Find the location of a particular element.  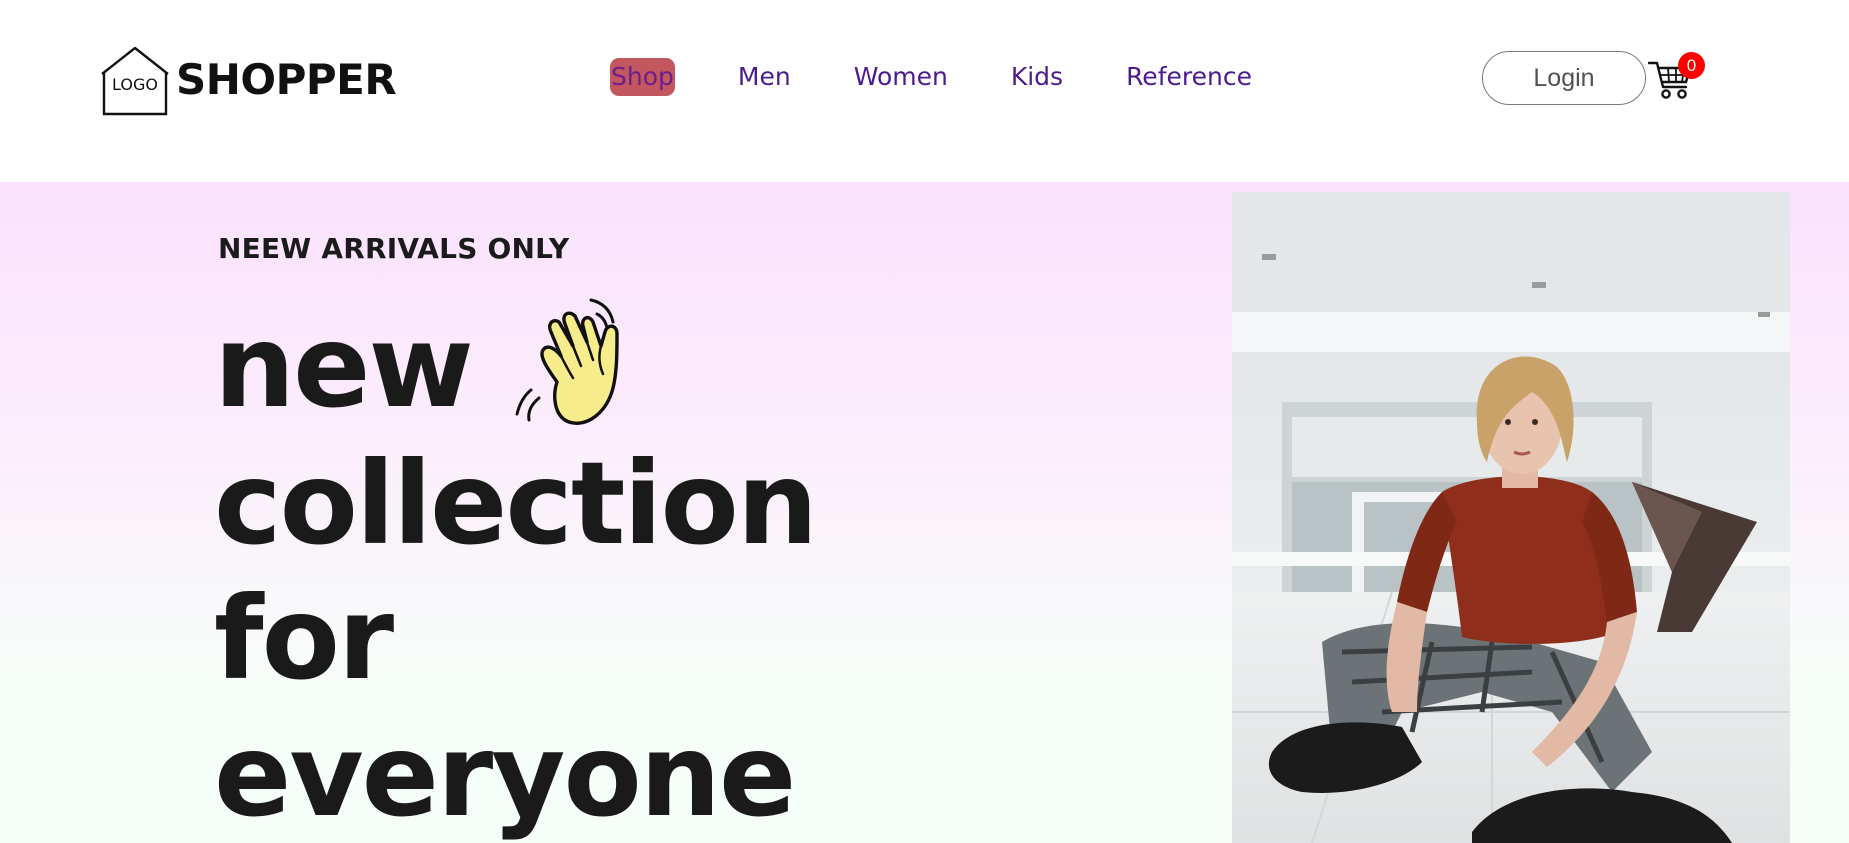

hero-headline-line-1: new is located at coordinates (344, 366).